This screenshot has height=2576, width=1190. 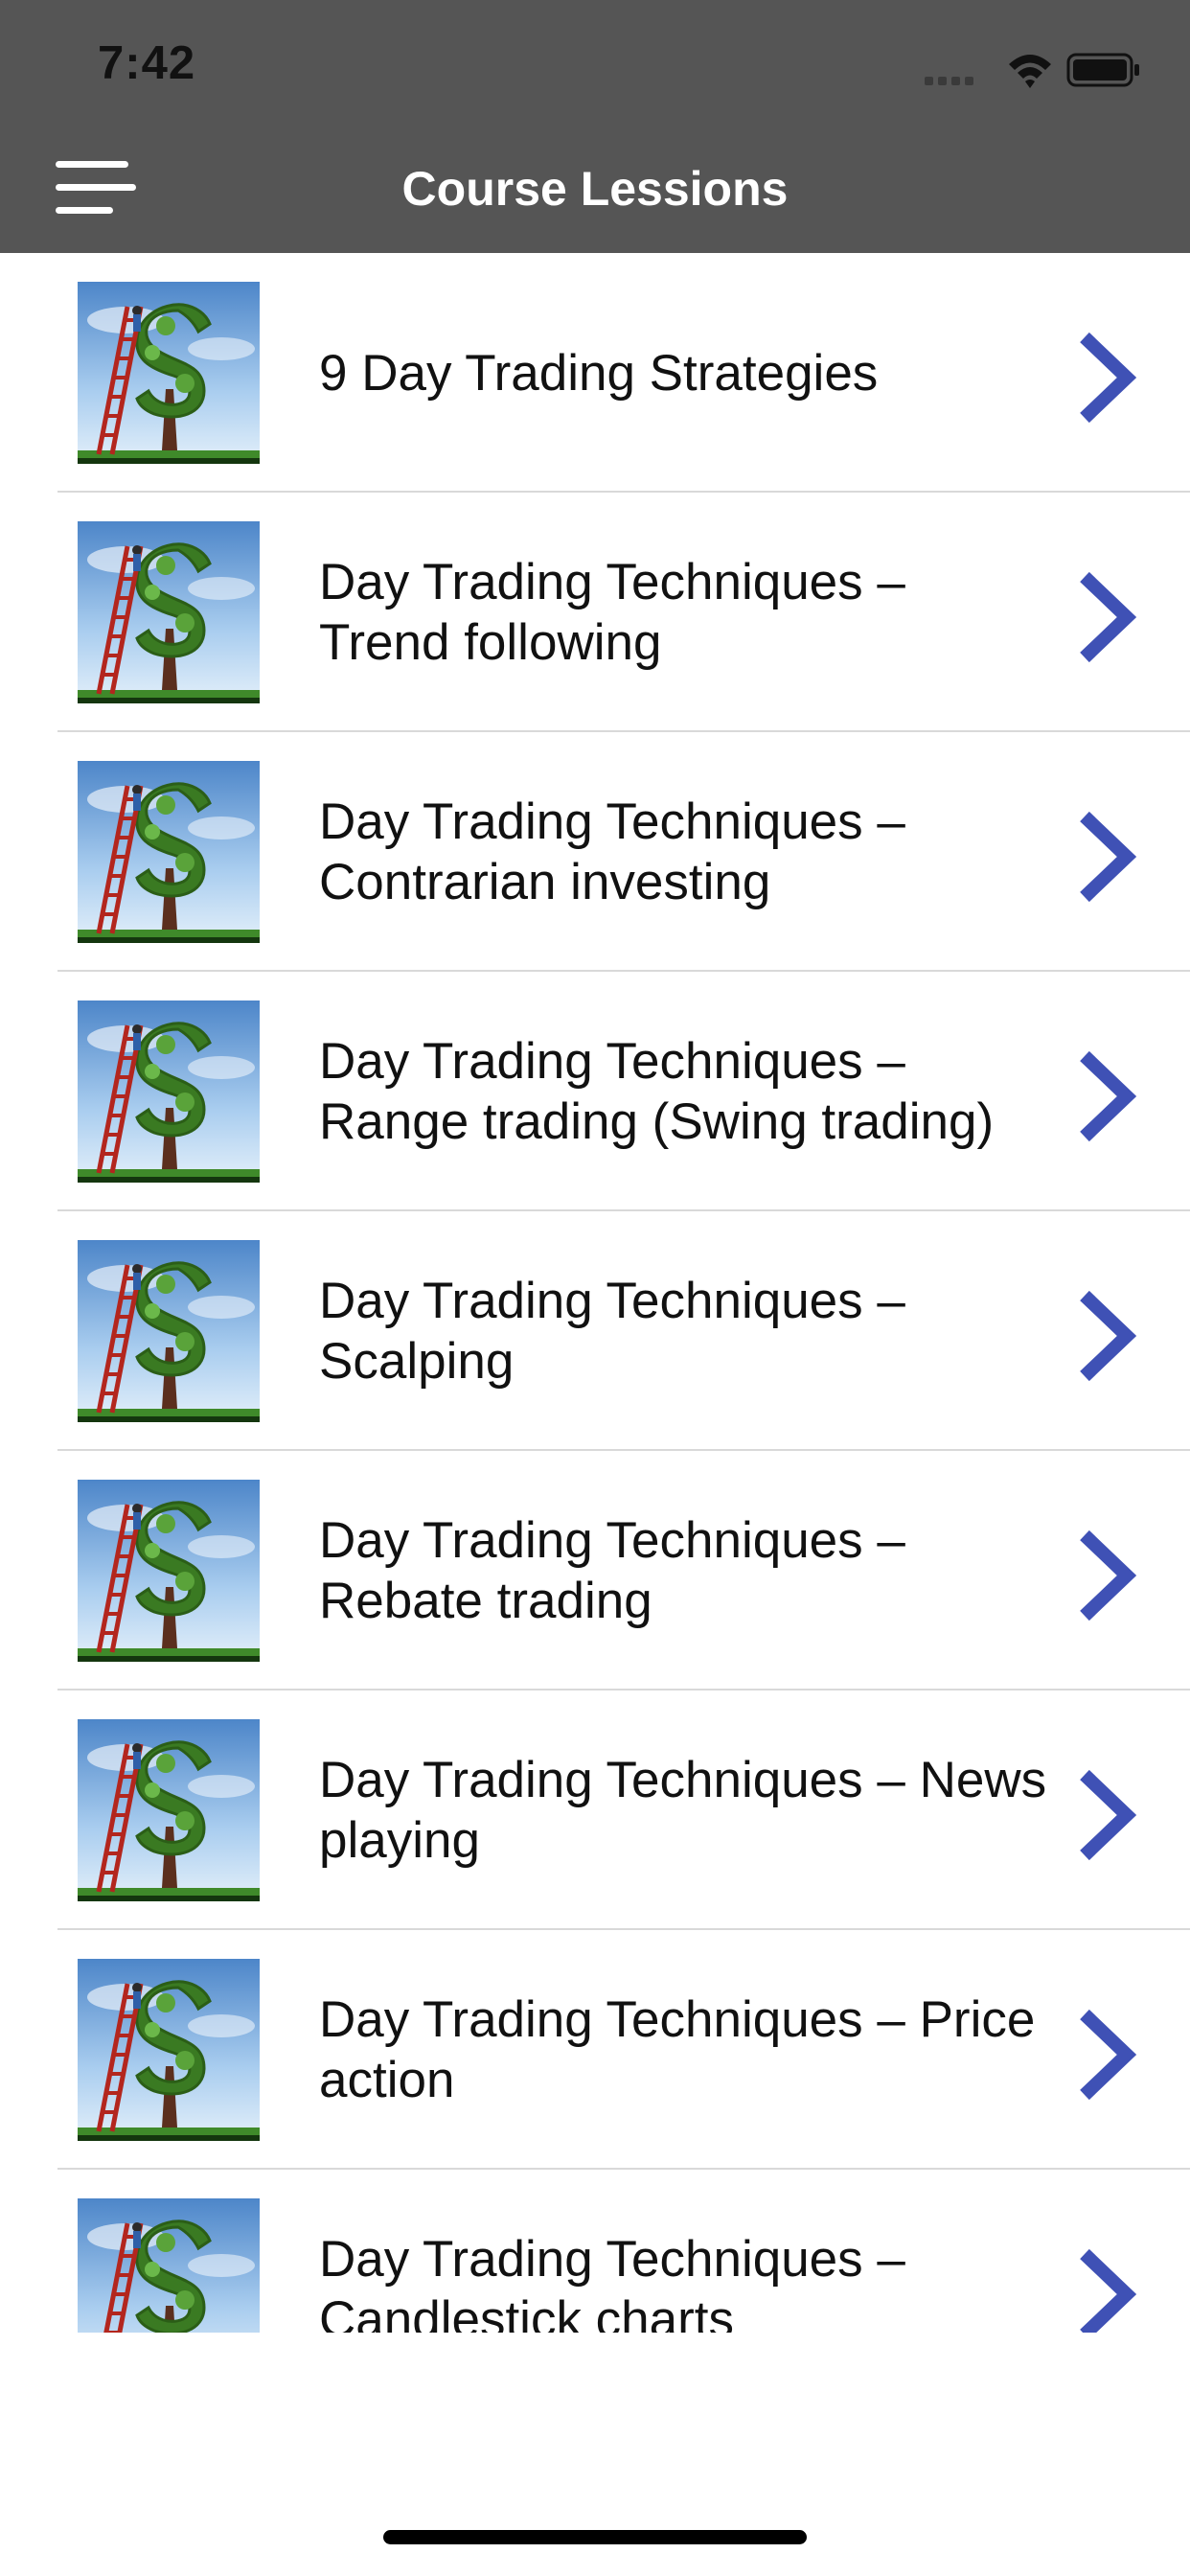 I want to click on lesson-row: Day Trading Techniques – News playing, so click(x=595, y=1810).